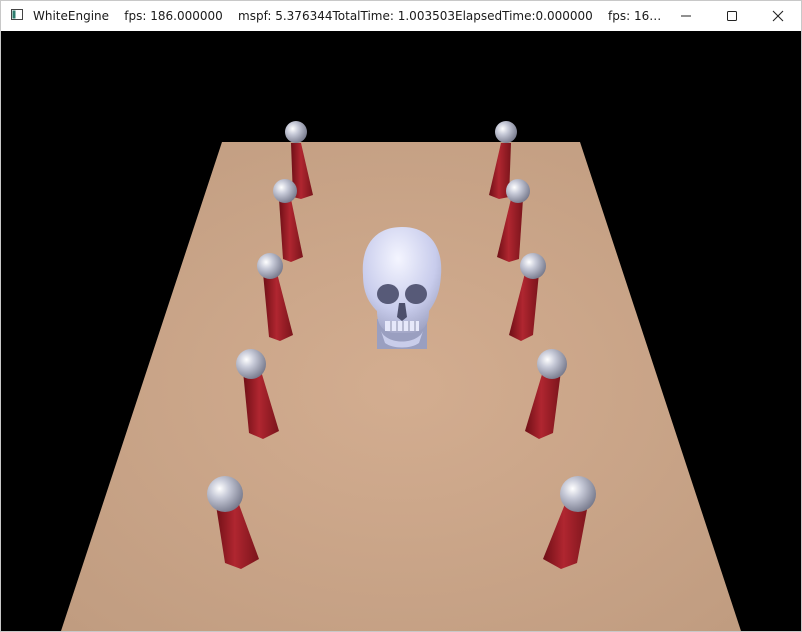 This screenshot has height=632, width=802. I want to click on maximize-icon, so click(732, 16).